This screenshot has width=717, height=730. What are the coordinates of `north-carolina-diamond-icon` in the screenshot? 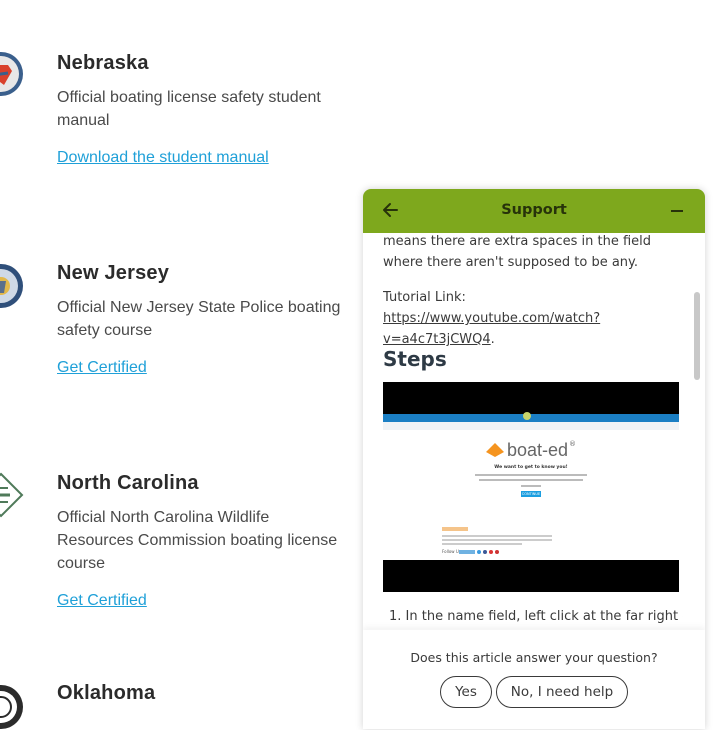 It's located at (12, 495).